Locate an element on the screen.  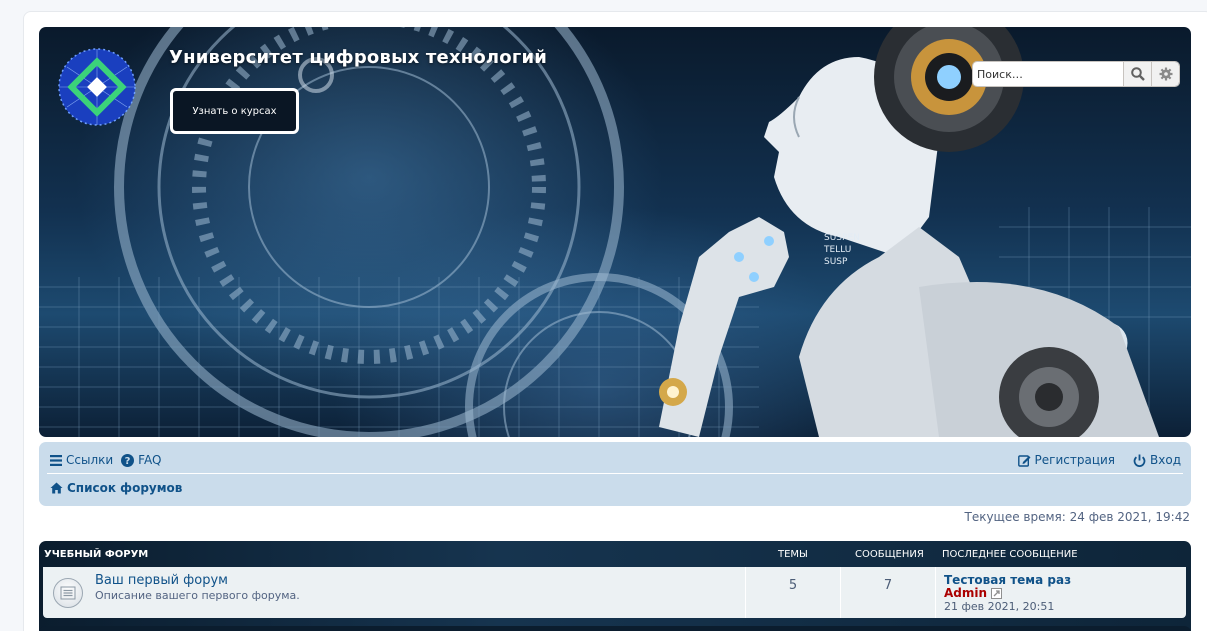
banner-panel-text-1: SUSPEN is located at coordinates (842, 238).